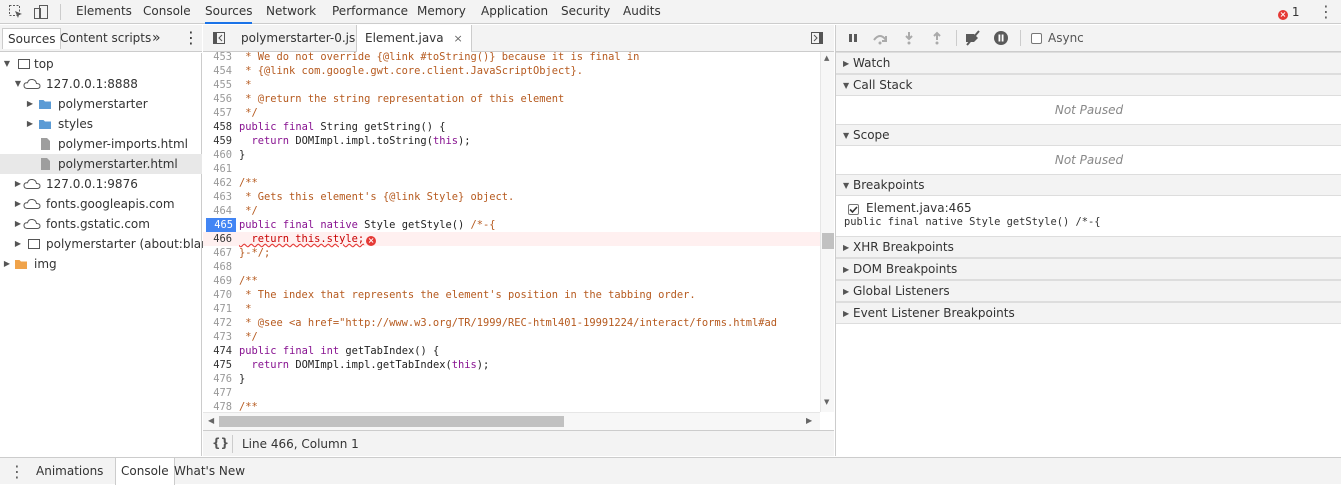 The height and width of the screenshot is (485, 1341). What do you see at coordinates (217, 406) in the screenshot?
I see `line-number: 478` at bounding box center [217, 406].